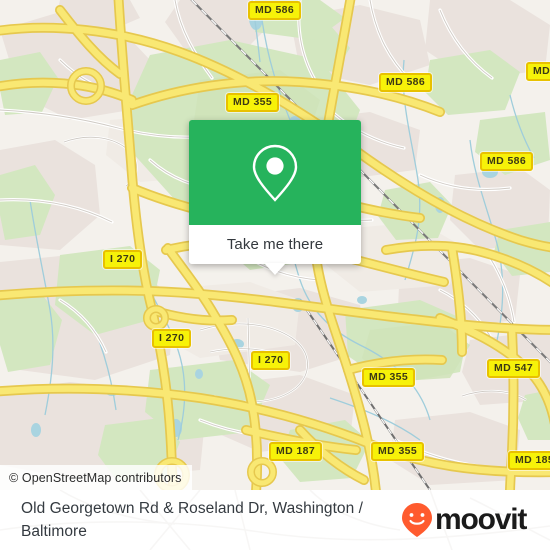 The image size is (550, 550). I want to click on card-pin-area, so click(275, 172).